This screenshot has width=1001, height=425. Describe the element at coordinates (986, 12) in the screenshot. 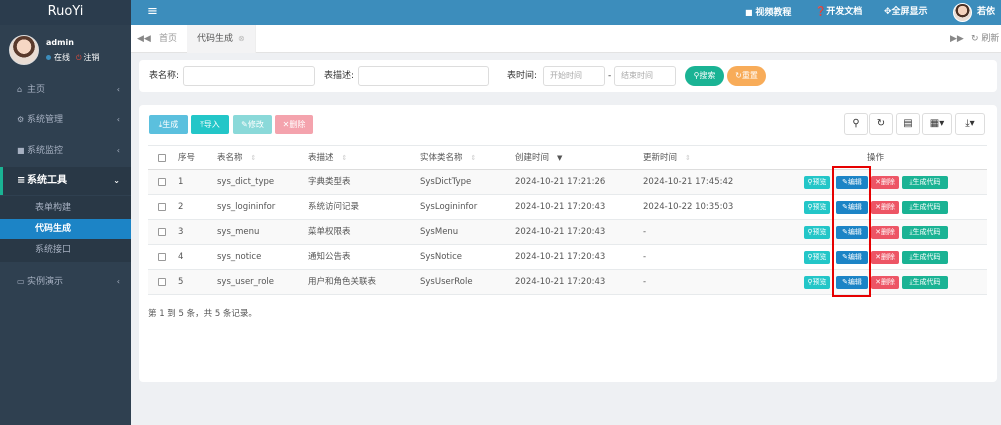

I see `top-user-name: 若依` at that location.